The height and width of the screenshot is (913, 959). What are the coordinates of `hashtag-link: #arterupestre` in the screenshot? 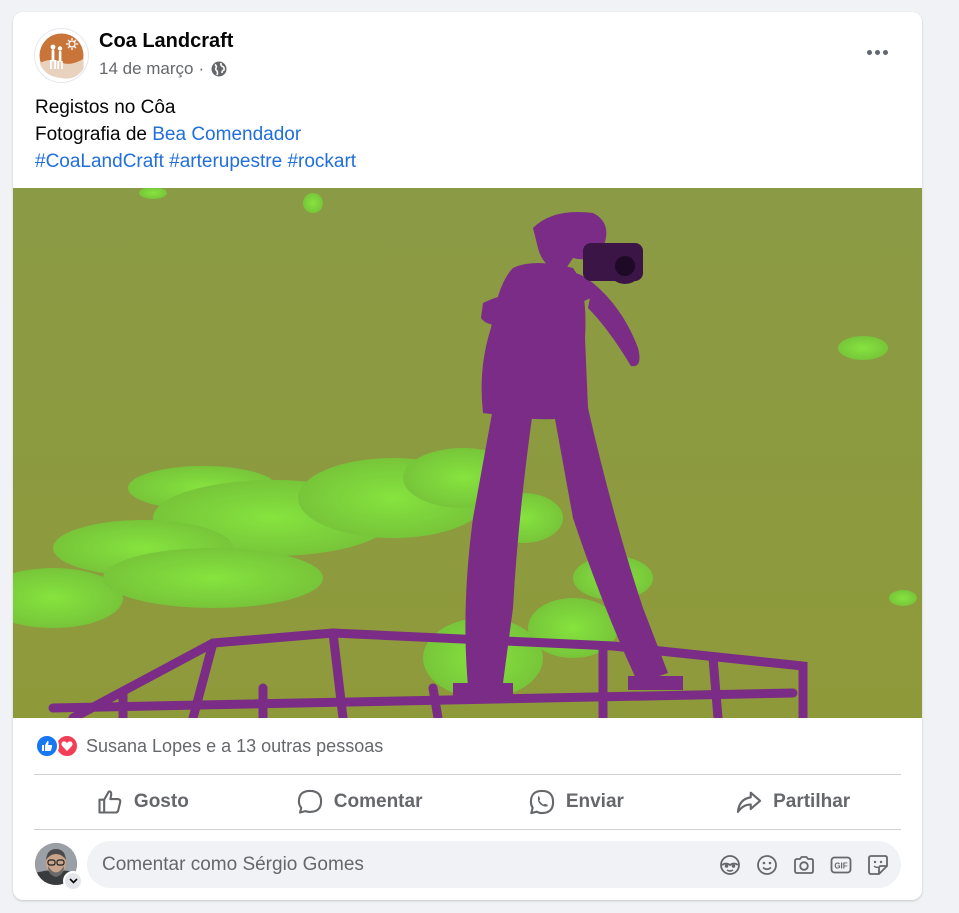 It's located at (225, 161).